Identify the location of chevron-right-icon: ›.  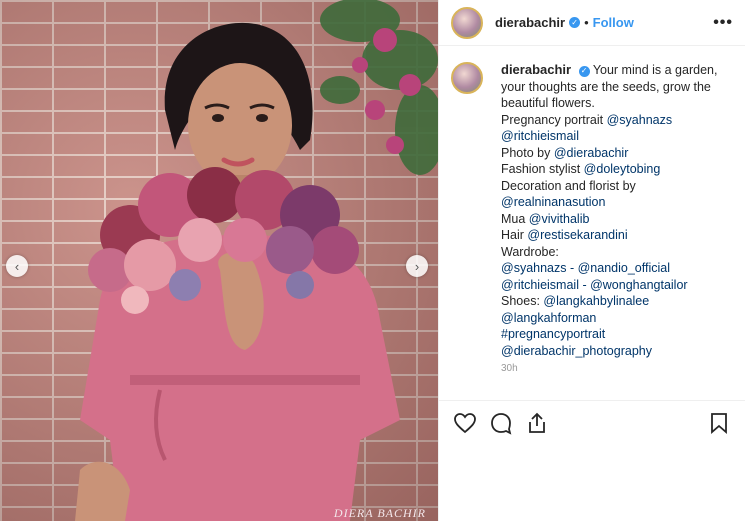
(417, 266).